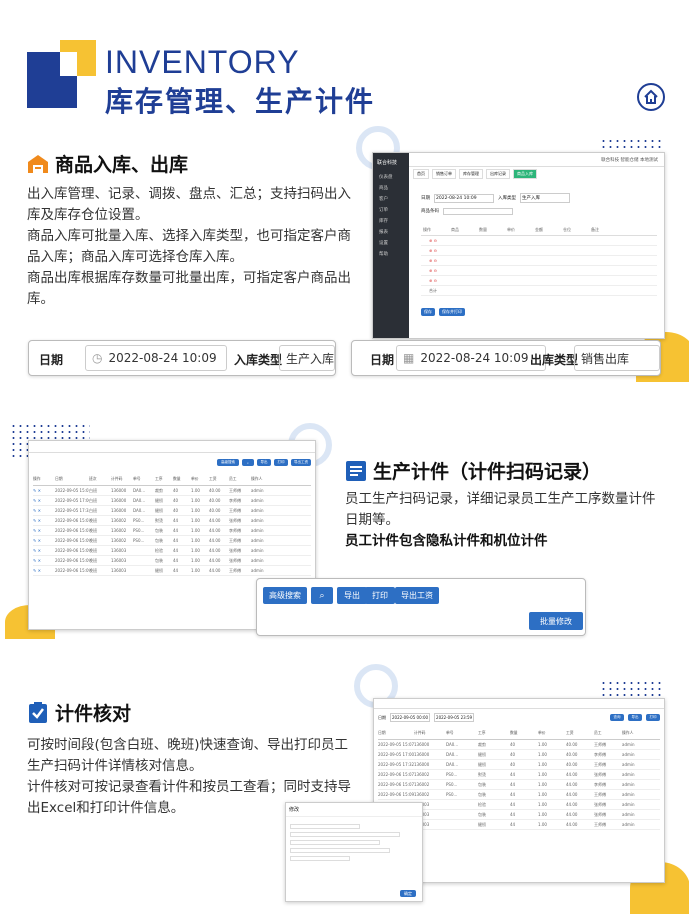 The height and width of the screenshot is (914, 689). Describe the element at coordinates (159, 550) in the screenshot. I see `table-cell: 检验` at that location.